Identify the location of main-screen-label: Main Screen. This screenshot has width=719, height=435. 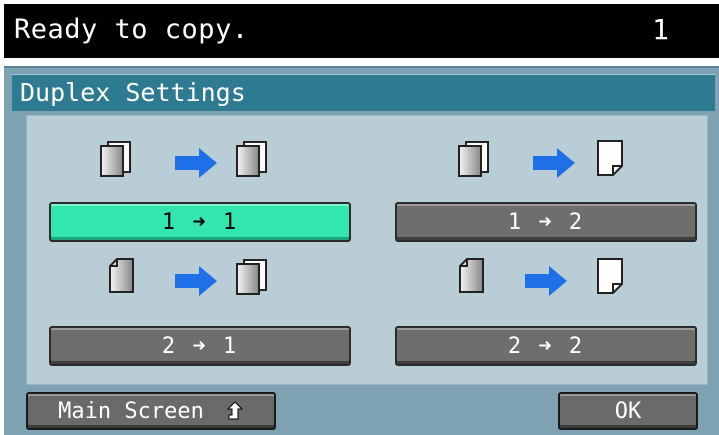
(131, 411).